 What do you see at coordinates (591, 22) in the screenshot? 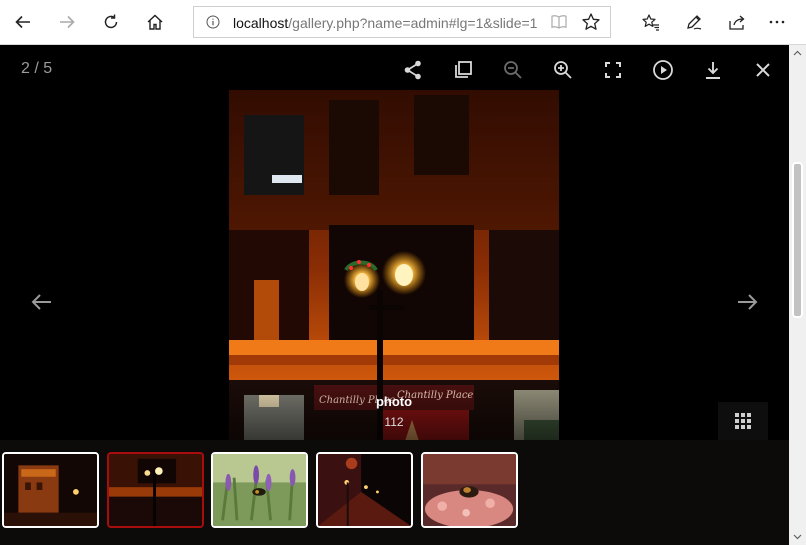
I see `favorite-star-icon` at bounding box center [591, 22].